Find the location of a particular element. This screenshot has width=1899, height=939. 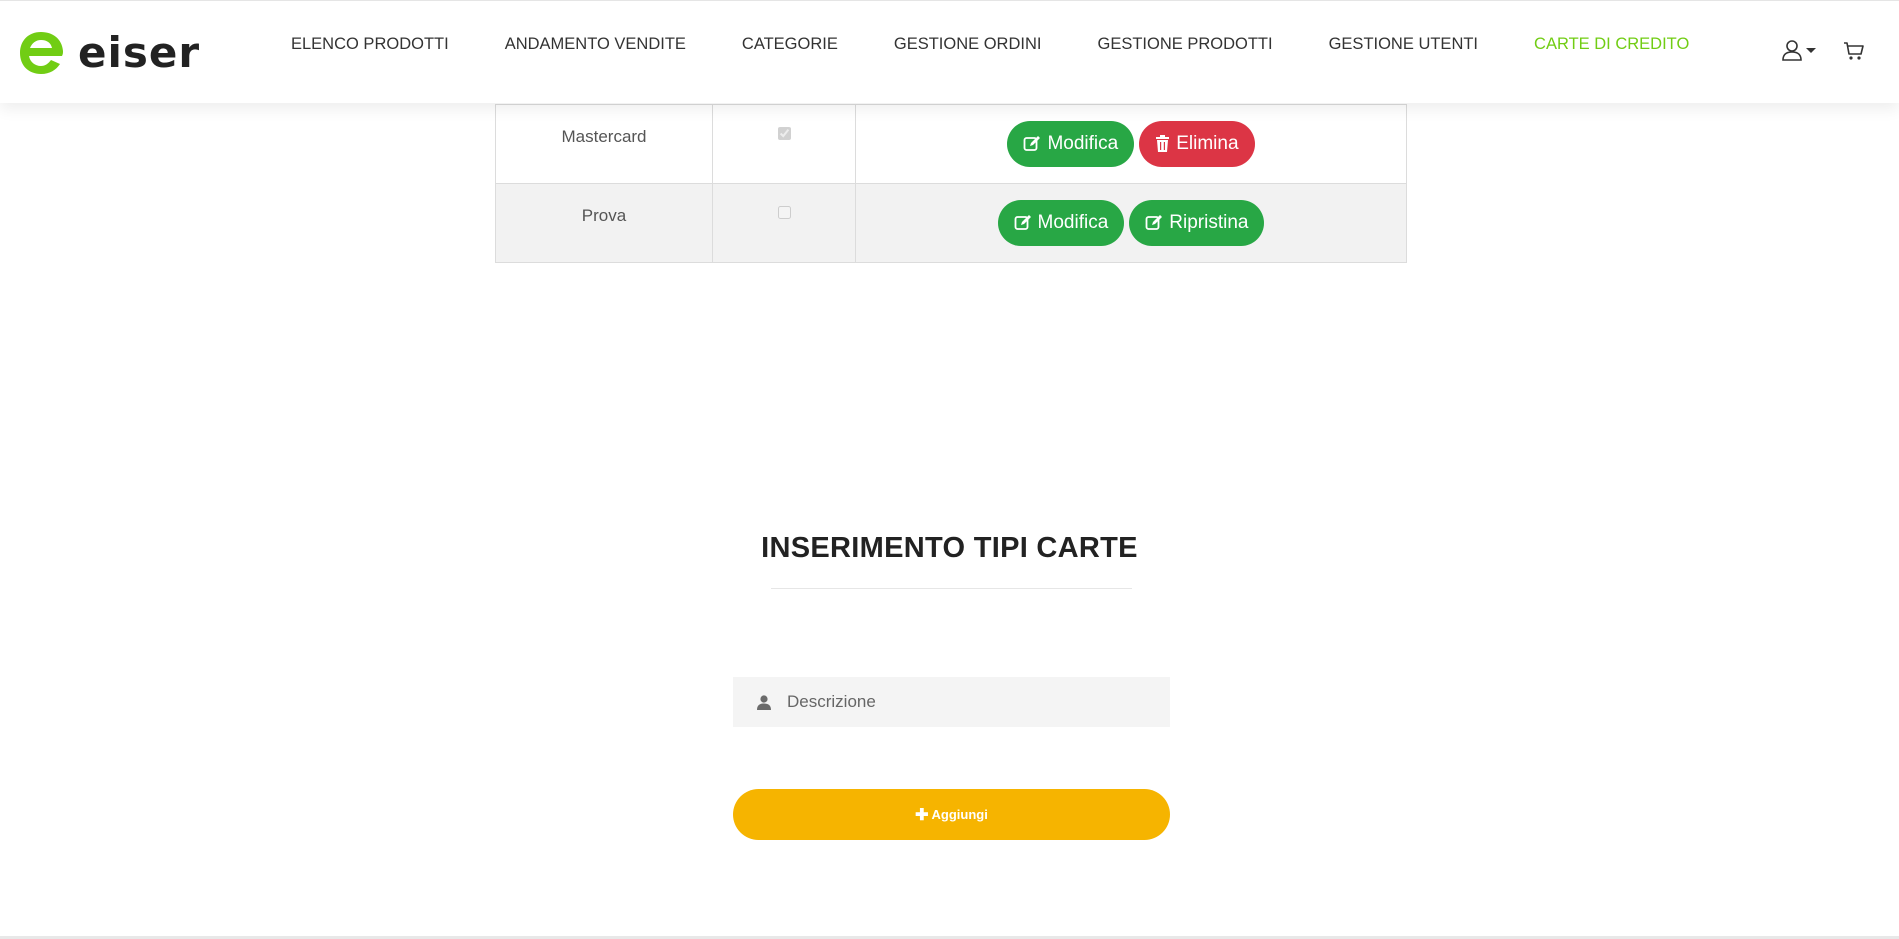

restore-button: Ripristina is located at coordinates (1197, 223).